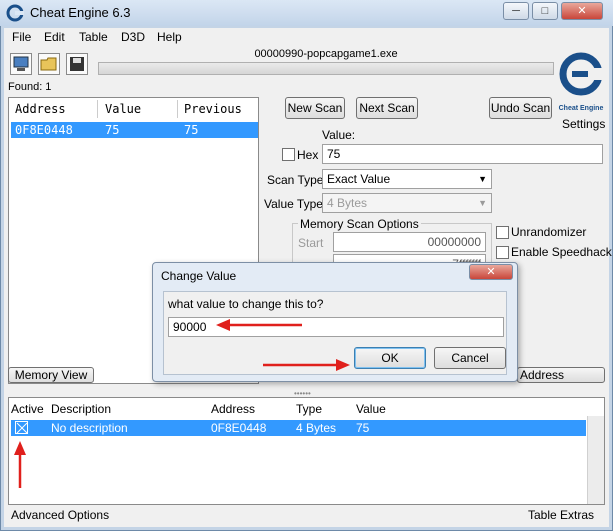 This screenshot has width=613, height=531. What do you see at coordinates (502, 232) in the screenshot?
I see `unrandomizer-checkbox` at bounding box center [502, 232].